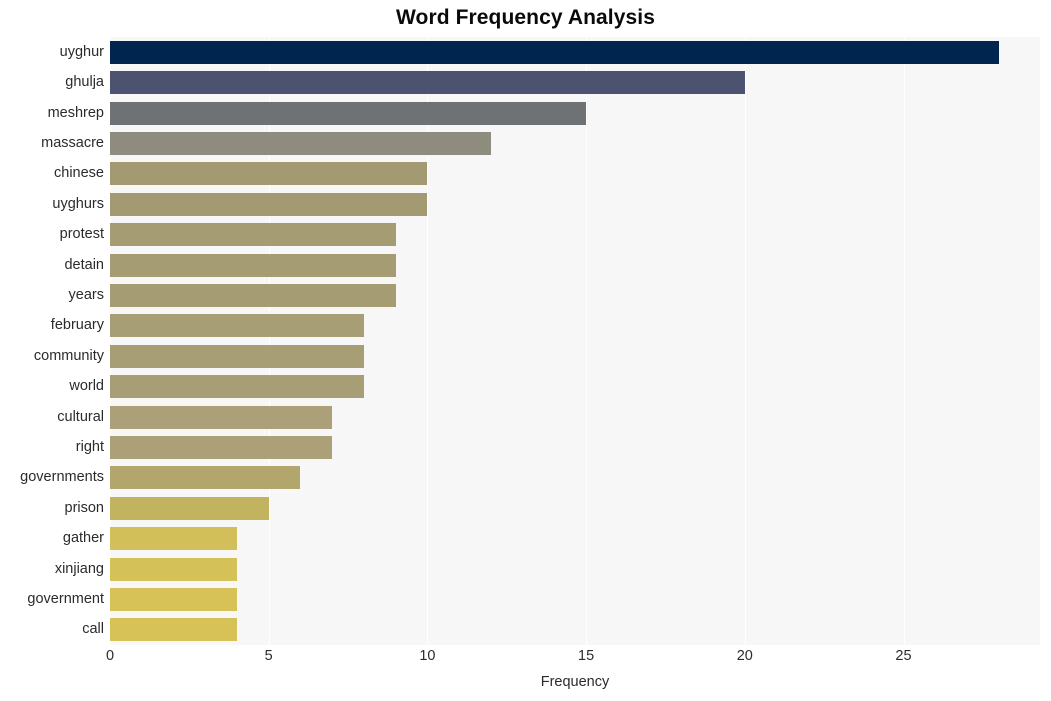  I want to click on y-axis-label: protest, so click(81, 234).